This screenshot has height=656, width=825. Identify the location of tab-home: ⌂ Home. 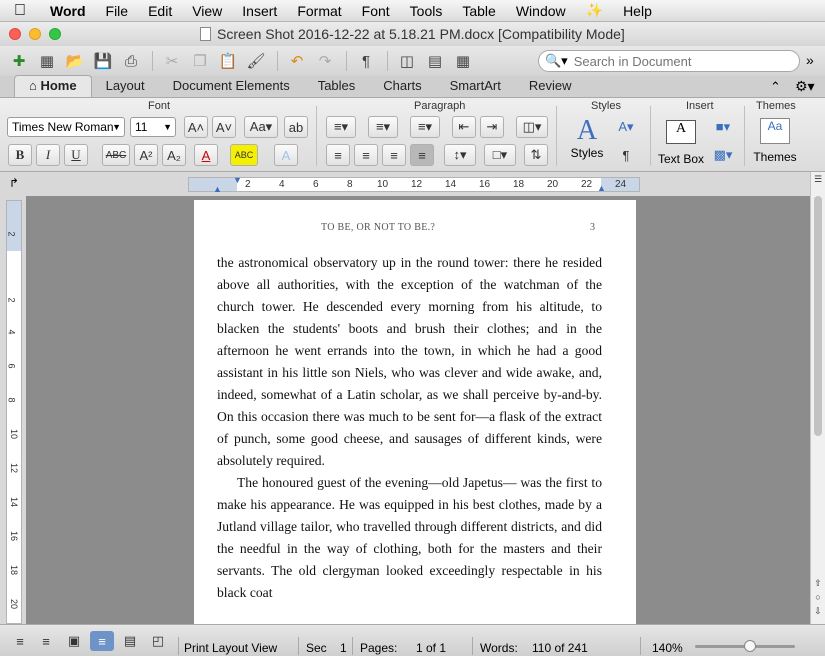
(53, 86).